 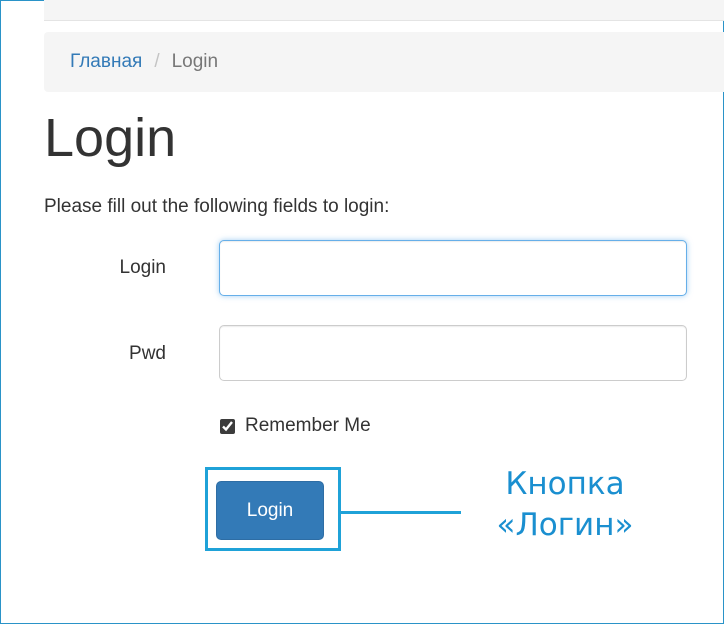 What do you see at coordinates (308, 426) in the screenshot?
I see `remember-me-label: Remember Me` at bounding box center [308, 426].